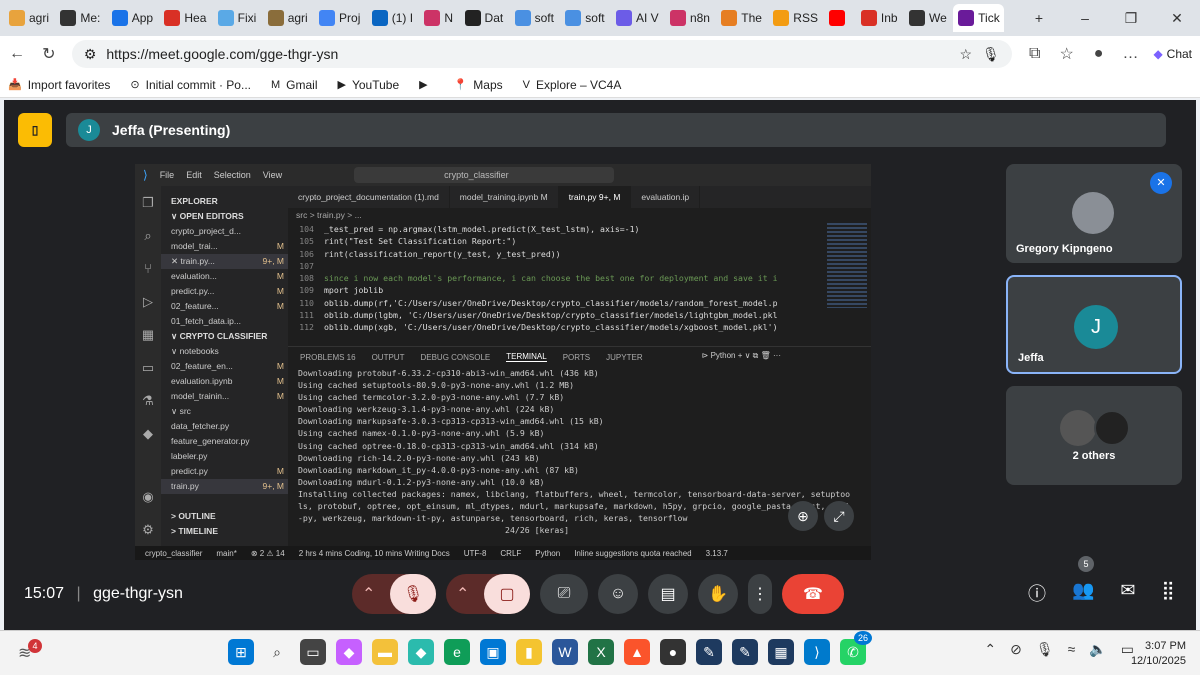 The width and height of the screenshot is (1200, 675). What do you see at coordinates (237, 18) in the screenshot?
I see `browser-tab: Fixi` at bounding box center [237, 18].